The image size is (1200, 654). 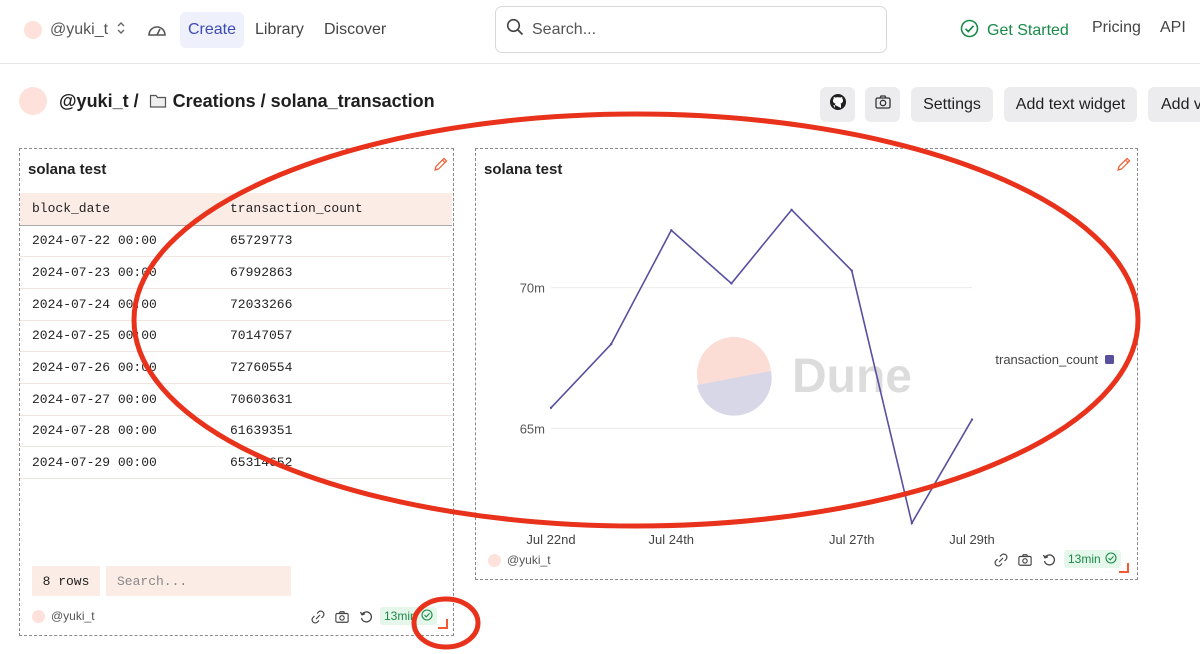 I want to click on screenshot-button, so click(x=882, y=104).